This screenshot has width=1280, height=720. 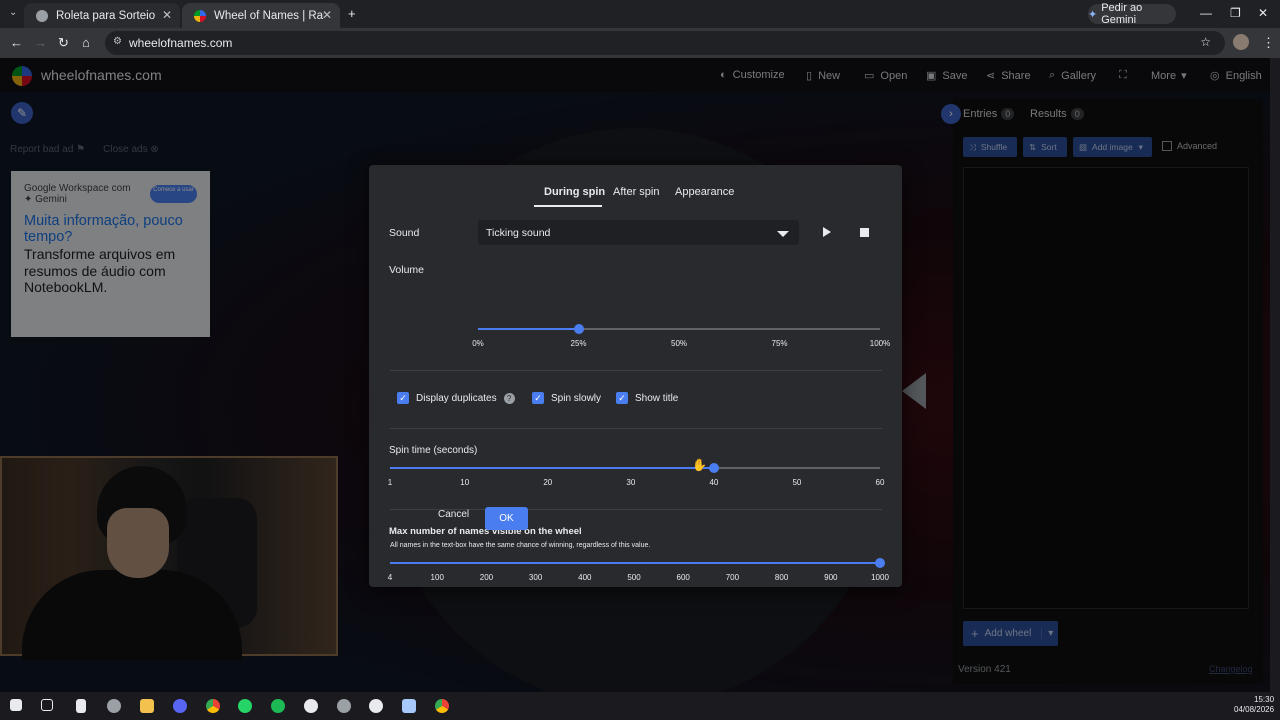 What do you see at coordinates (486, 577) in the screenshot?
I see `slider-tick-label: 200` at bounding box center [486, 577].